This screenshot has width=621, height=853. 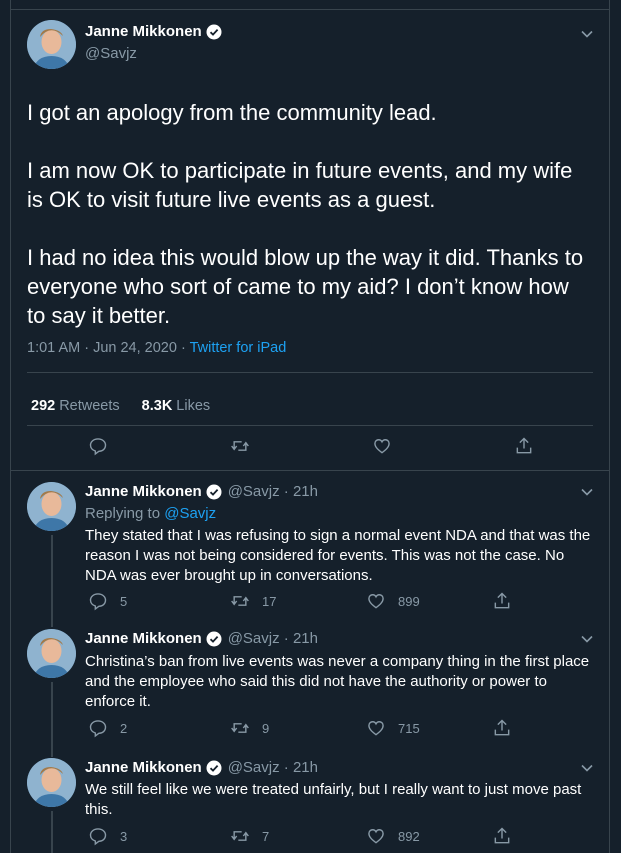 I want to click on retweet-button: 7, so click(x=249, y=836).